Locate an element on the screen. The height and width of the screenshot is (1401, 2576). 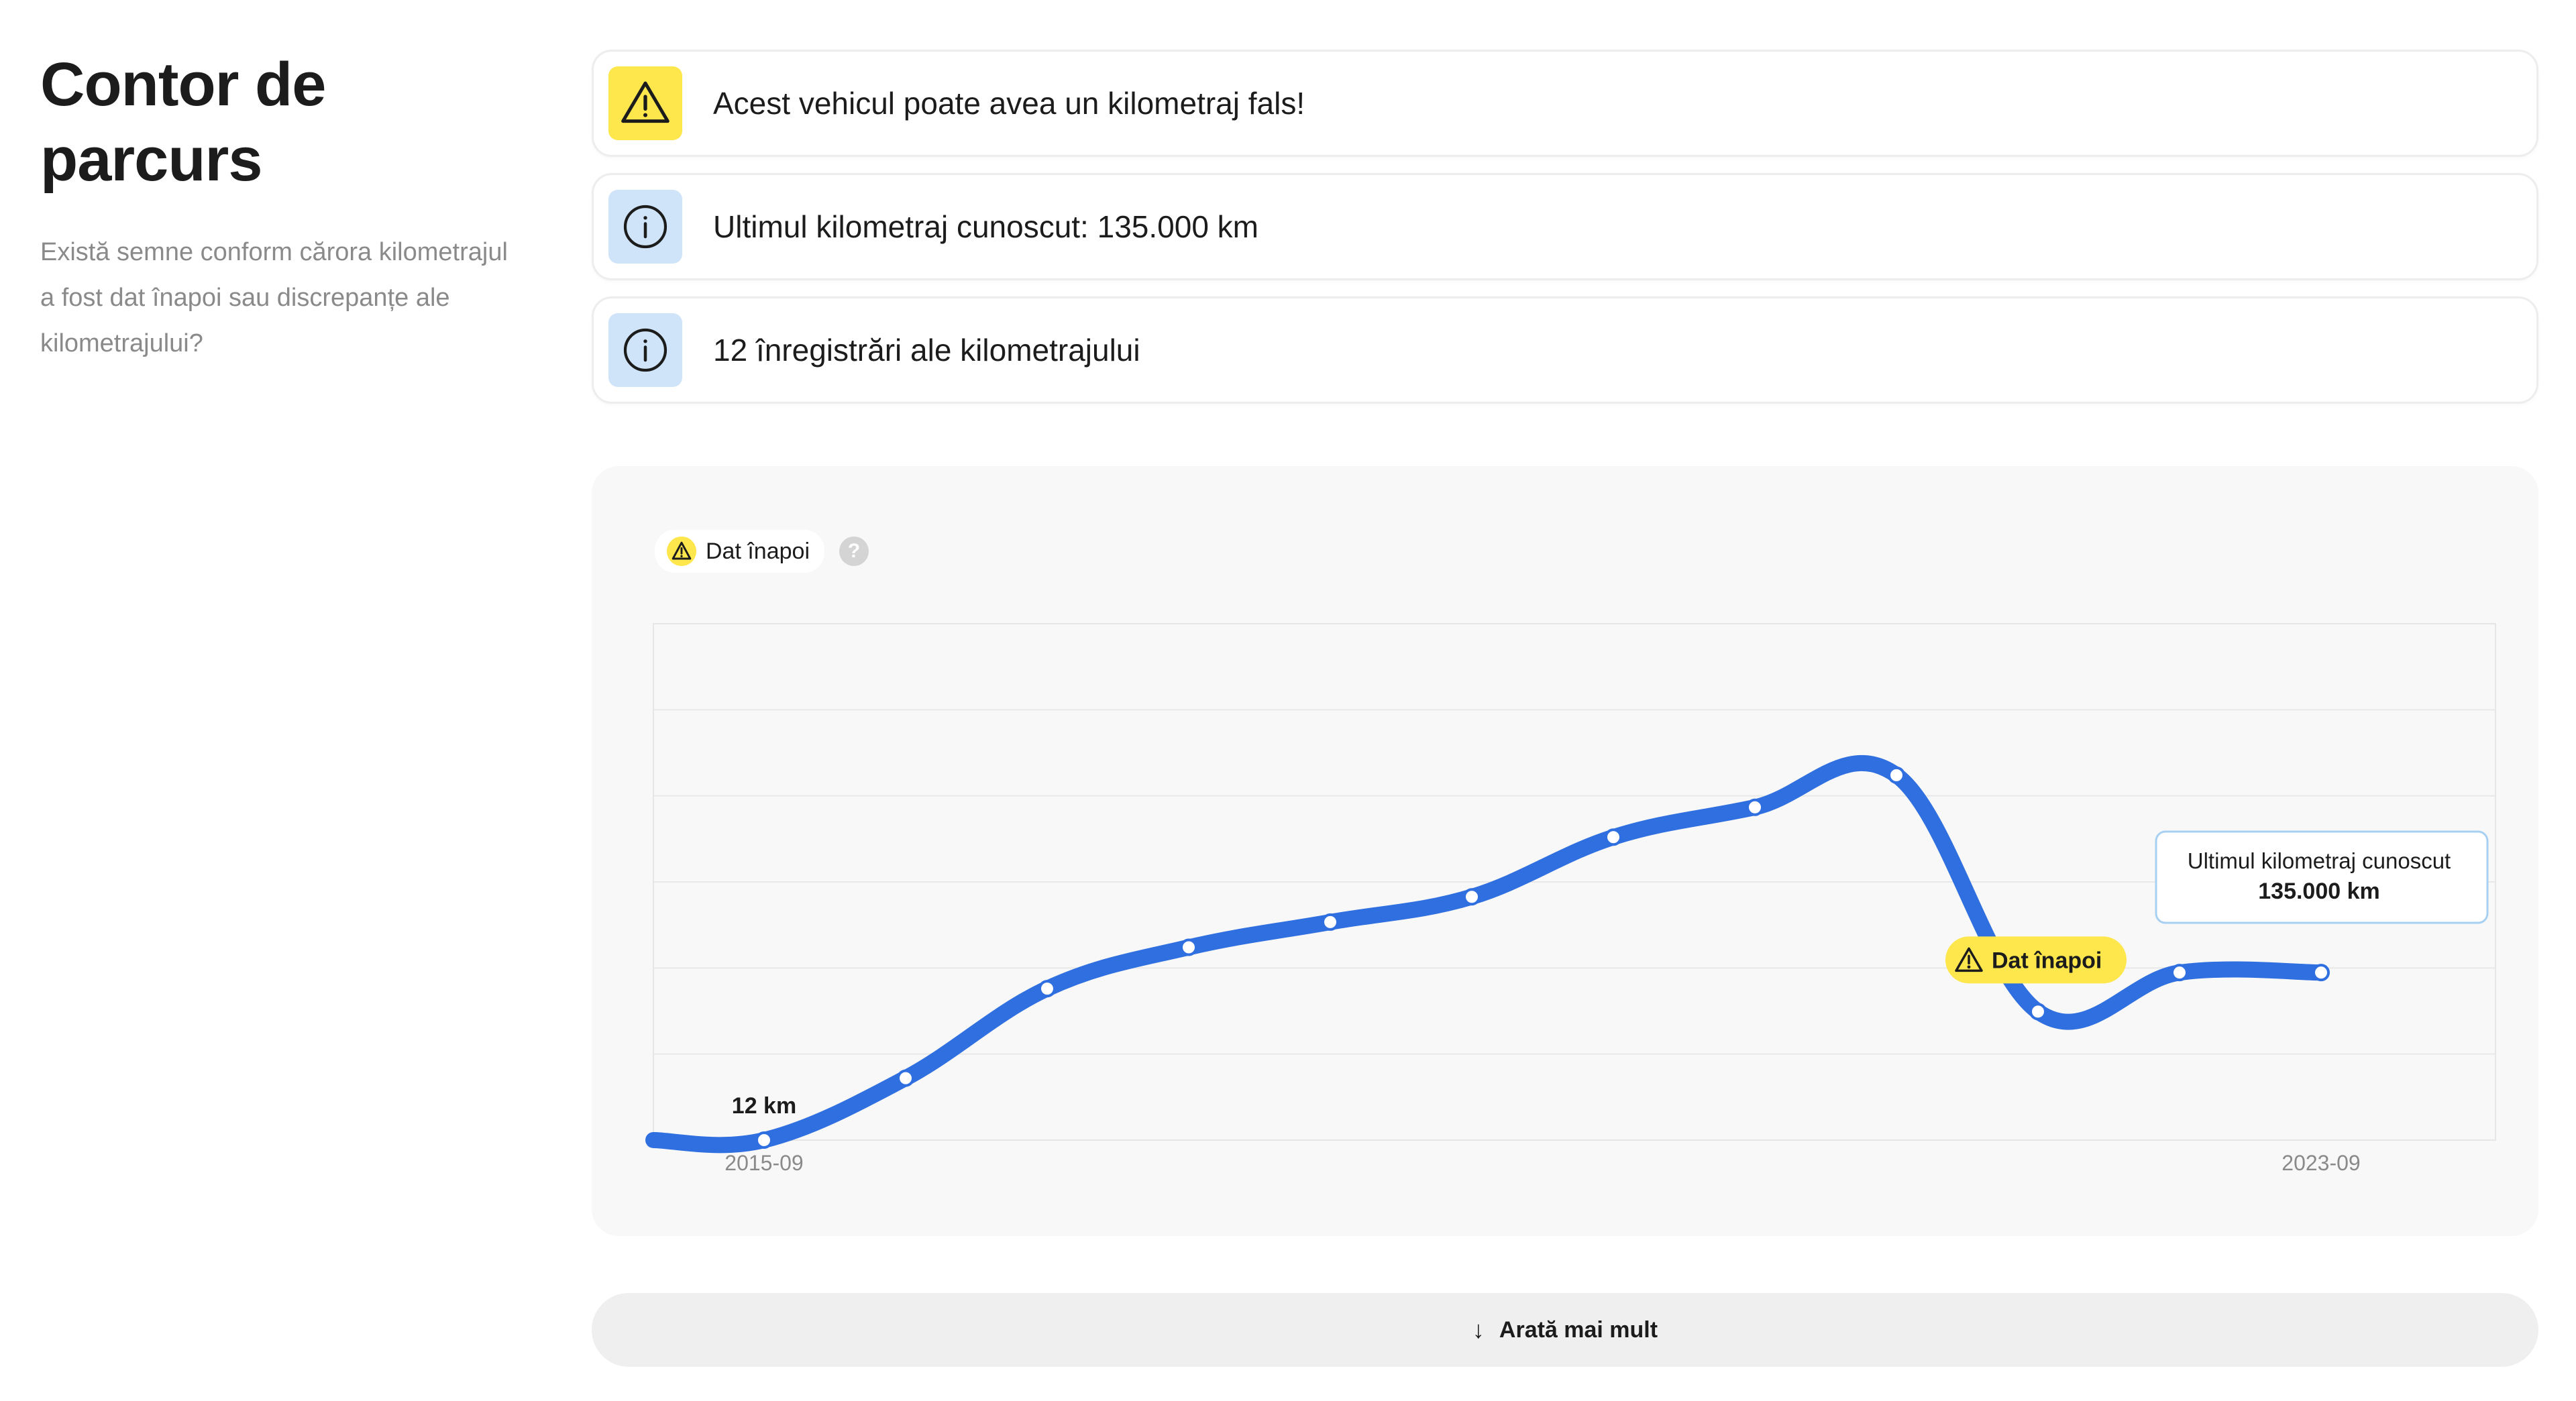
last-known-value: 135.000 km is located at coordinates (2319, 891).